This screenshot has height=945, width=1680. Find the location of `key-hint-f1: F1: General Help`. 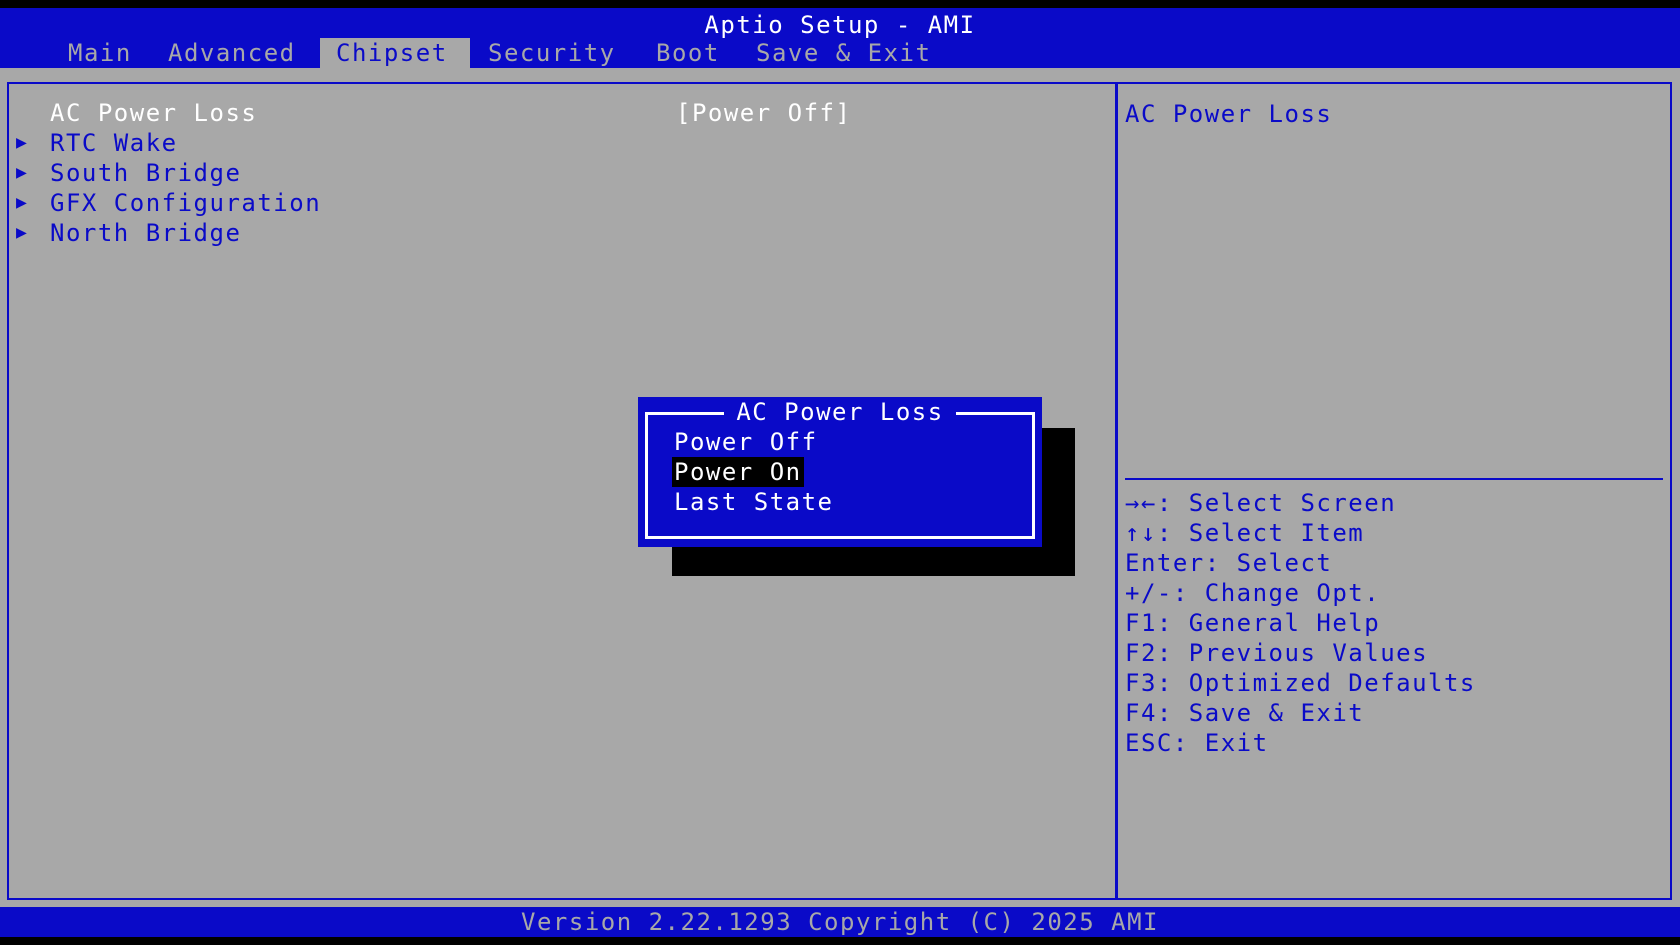

key-hint-f1: F1: General Help is located at coordinates (1253, 623).